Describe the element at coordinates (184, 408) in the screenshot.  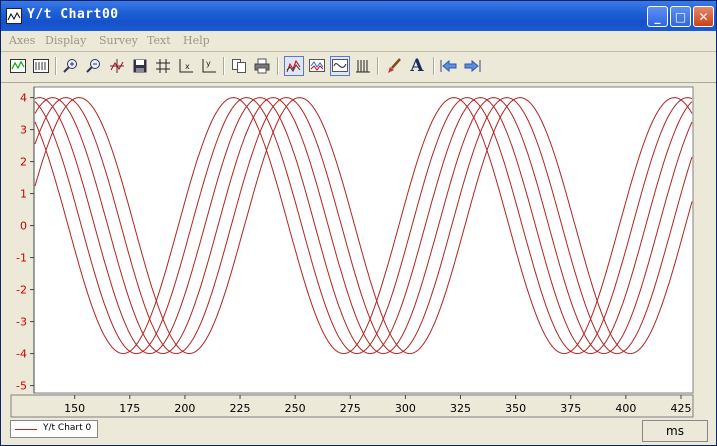
I see `x-tick-label: 200` at that location.